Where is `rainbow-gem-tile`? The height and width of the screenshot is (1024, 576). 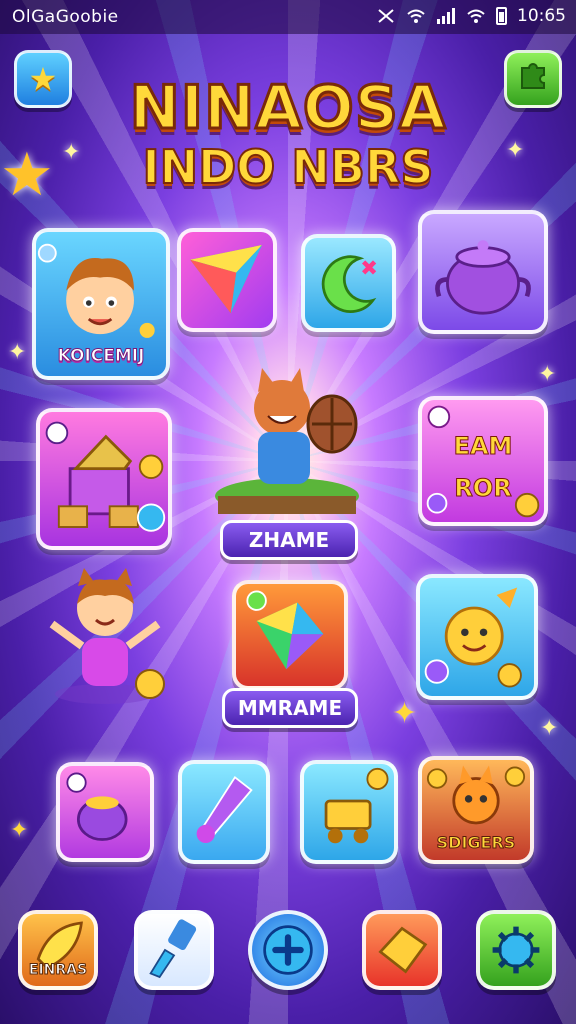
rainbow-gem-tile is located at coordinates (290, 635).